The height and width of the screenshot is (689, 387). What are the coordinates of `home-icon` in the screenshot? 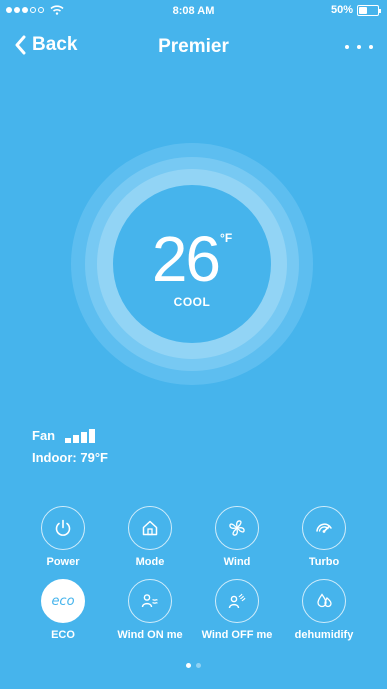 It's located at (150, 528).